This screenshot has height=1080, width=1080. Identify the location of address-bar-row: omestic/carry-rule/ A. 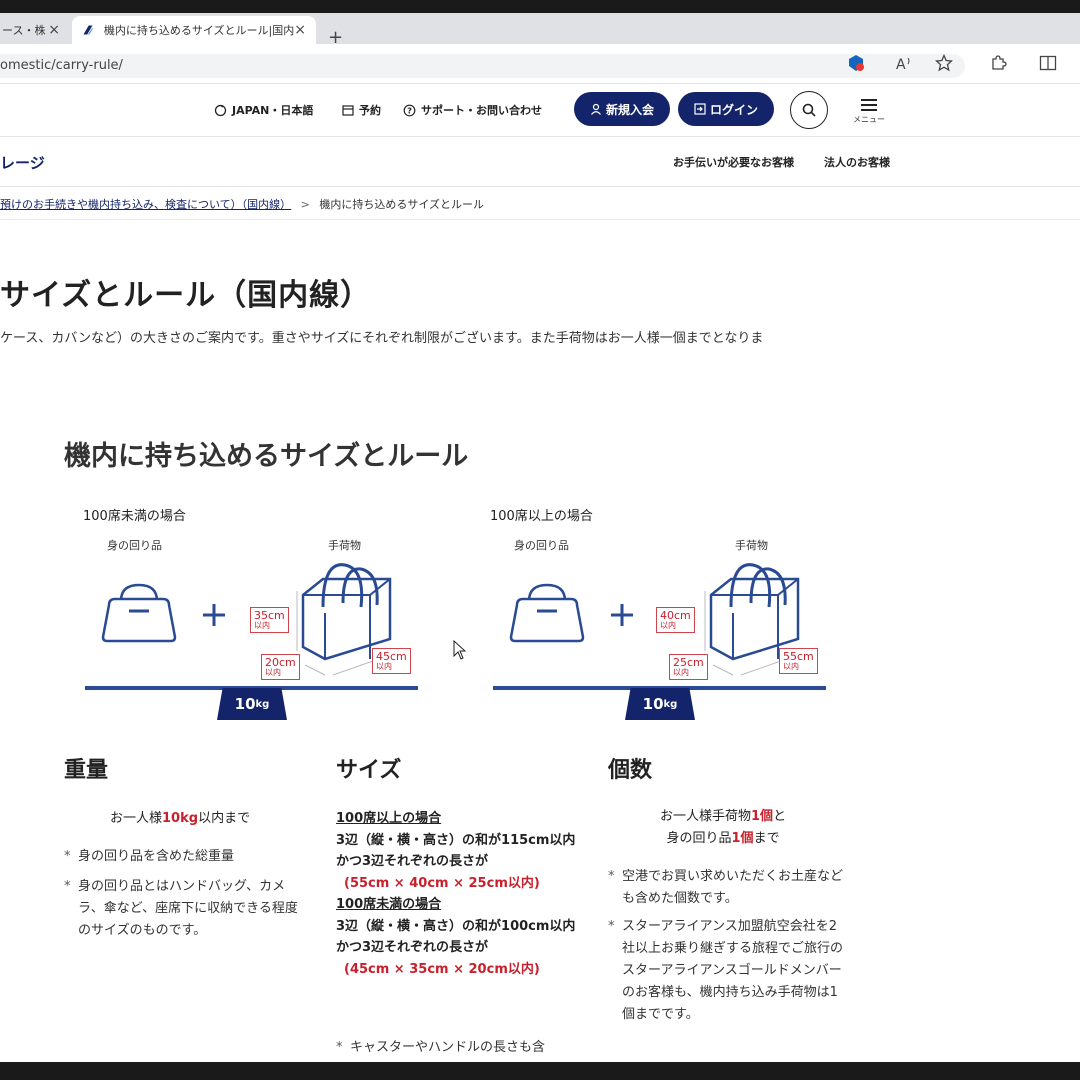
(540, 64).